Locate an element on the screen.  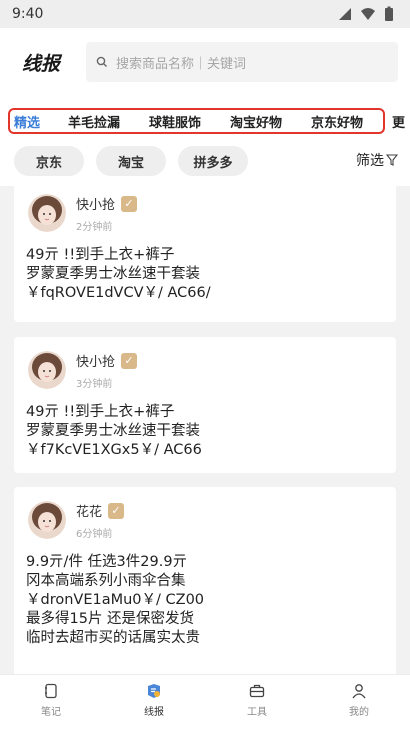
nav-tools: 工具 is located at coordinates (257, 700).